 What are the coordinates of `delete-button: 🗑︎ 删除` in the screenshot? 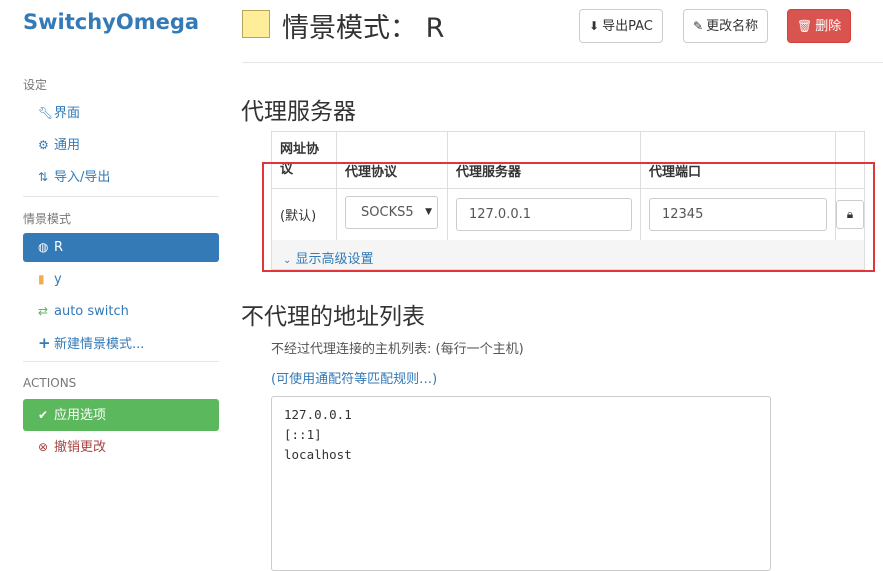 It's located at (819, 26).